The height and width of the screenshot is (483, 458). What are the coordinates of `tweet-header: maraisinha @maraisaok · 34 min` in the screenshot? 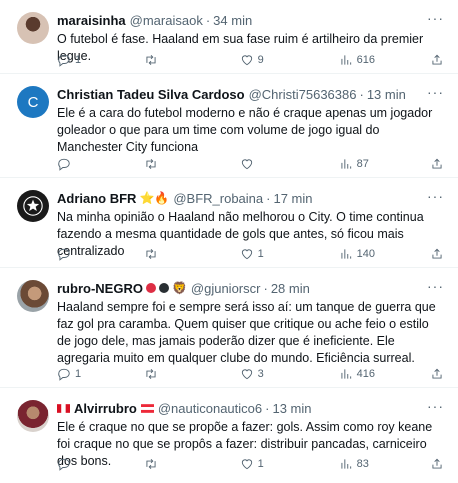 It's located at (250, 20).